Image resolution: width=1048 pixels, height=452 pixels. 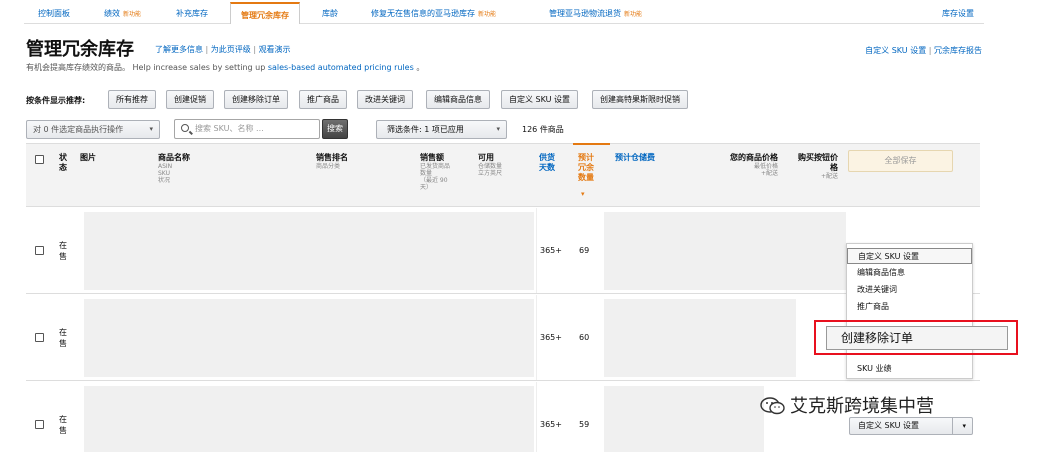 What do you see at coordinates (862, 406) in the screenshot?
I see `watermark-text: 艾克斯跨境集中营` at bounding box center [862, 406].